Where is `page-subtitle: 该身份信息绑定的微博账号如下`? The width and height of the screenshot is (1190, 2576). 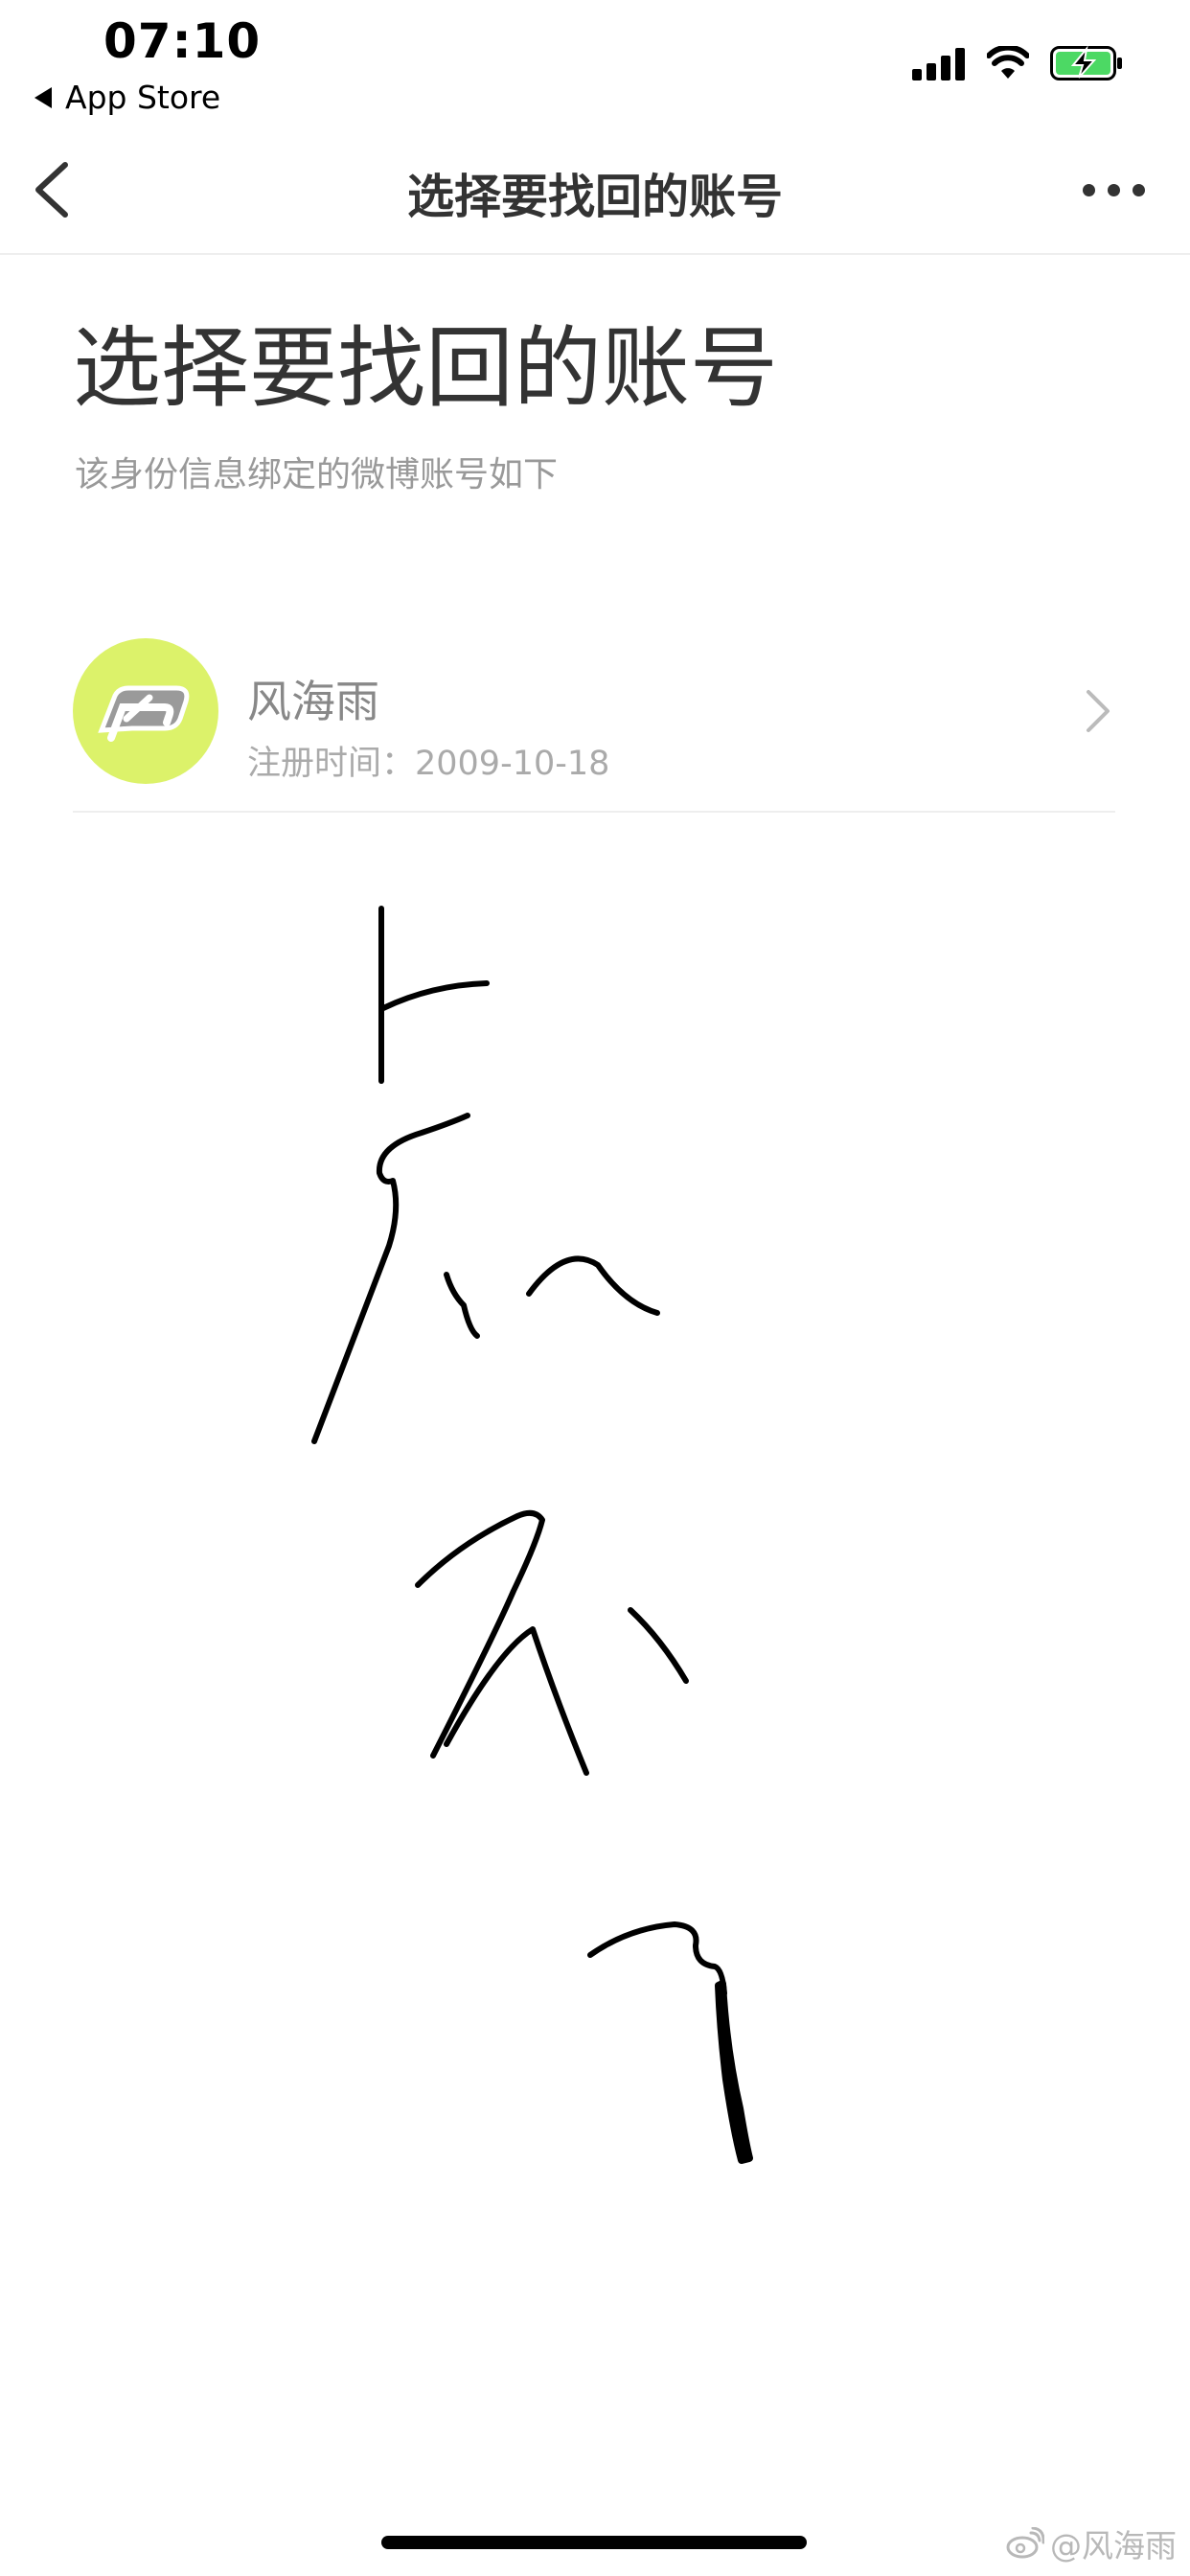
page-subtitle: 该身份信息绑定的微博账号如下 is located at coordinates (317, 474).